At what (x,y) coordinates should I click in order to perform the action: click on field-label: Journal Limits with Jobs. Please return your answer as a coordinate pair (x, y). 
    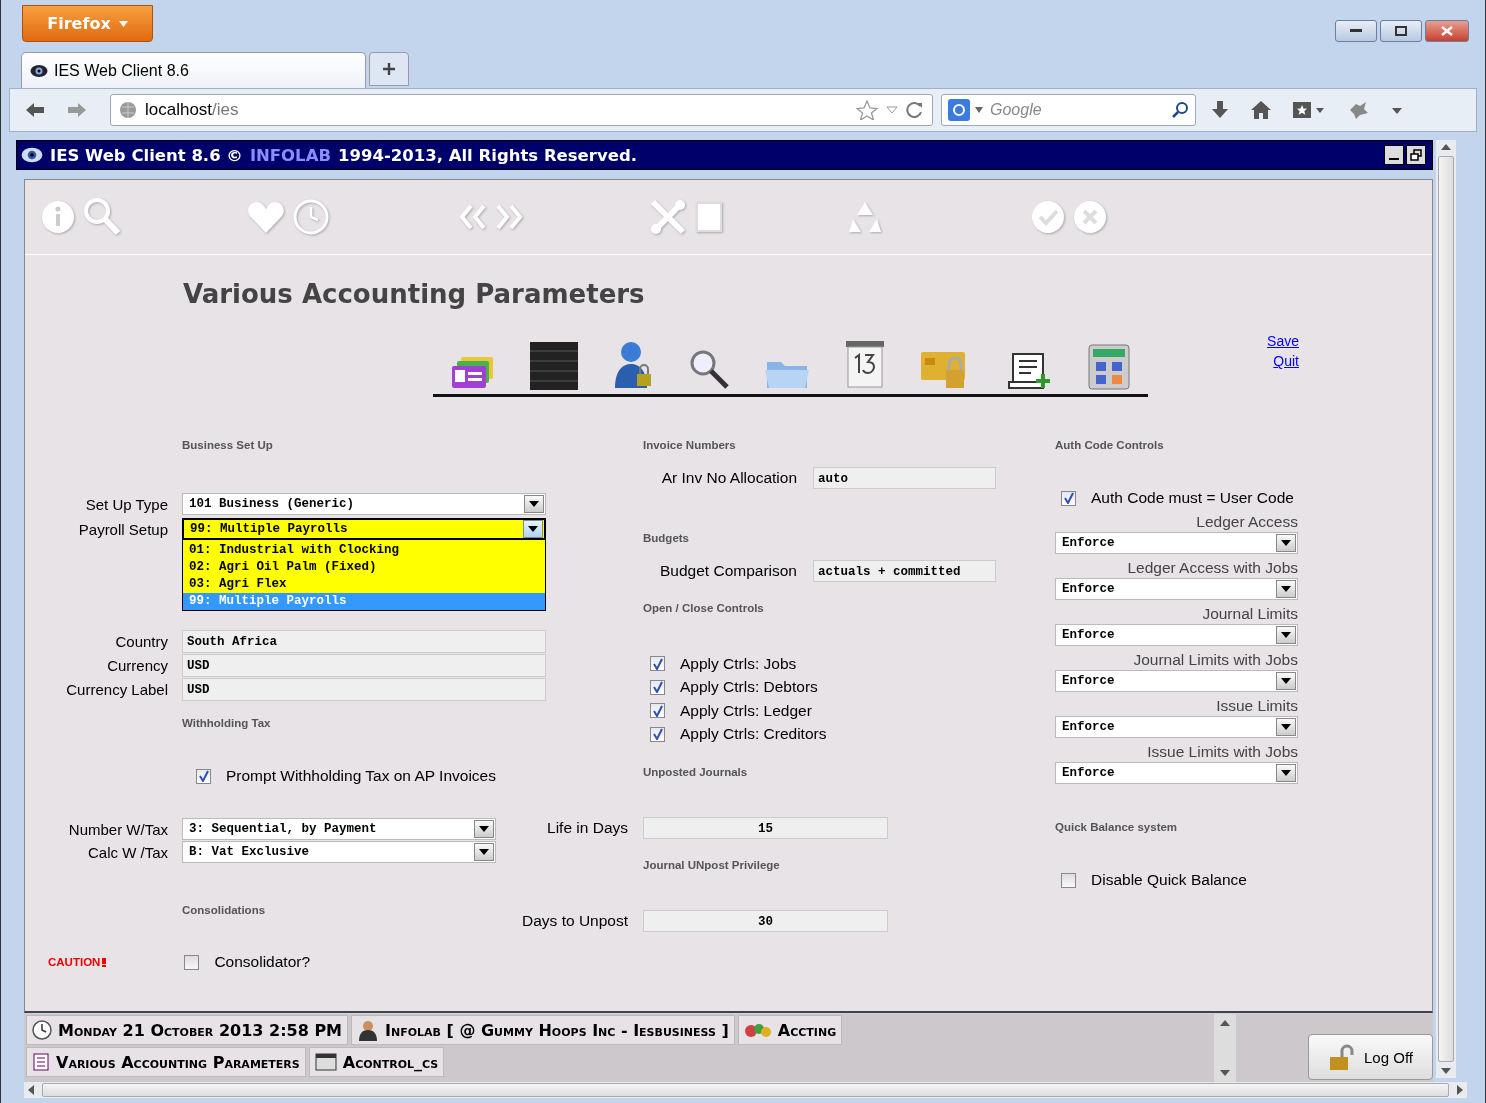
    Looking at the image, I should click on (1215, 660).